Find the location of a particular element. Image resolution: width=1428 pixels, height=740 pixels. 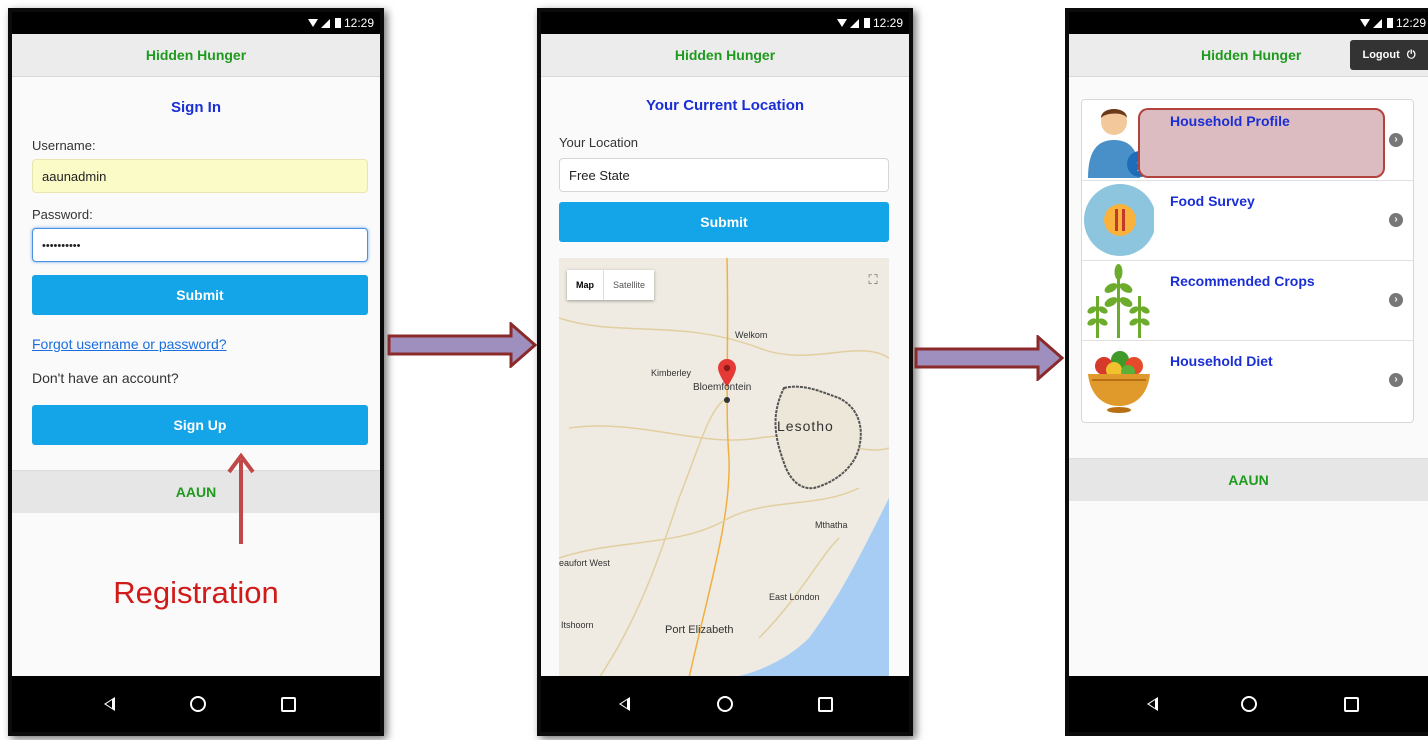

logout-label: Logout is located at coordinates (1381, 55).